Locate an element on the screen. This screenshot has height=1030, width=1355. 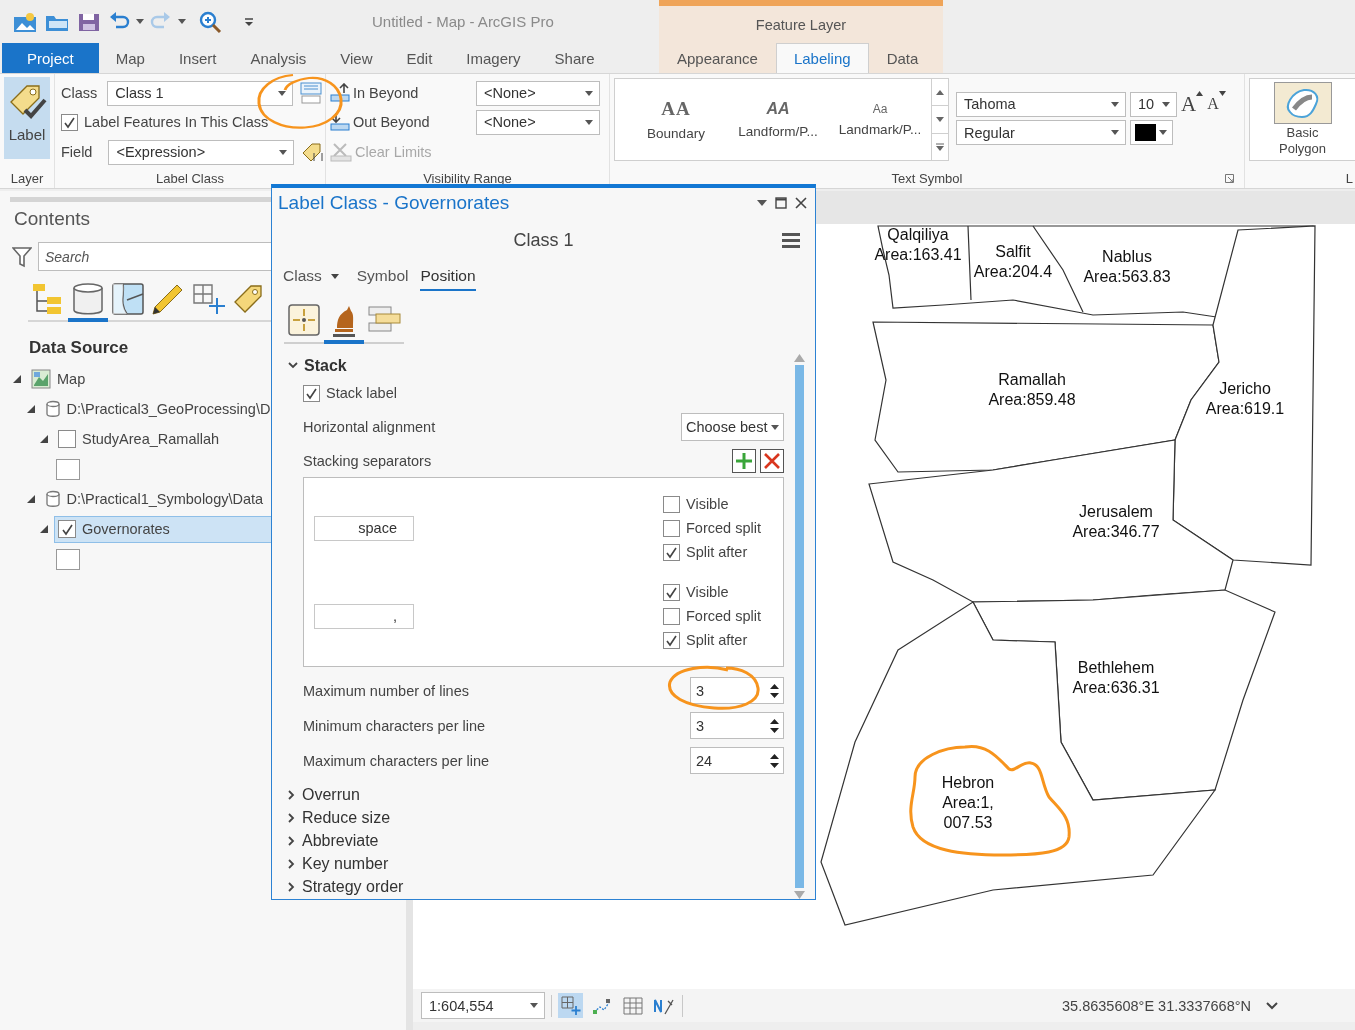
coordinates: 35.8635608°E 31.3337668°N is located at coordinates (1156, 1005).